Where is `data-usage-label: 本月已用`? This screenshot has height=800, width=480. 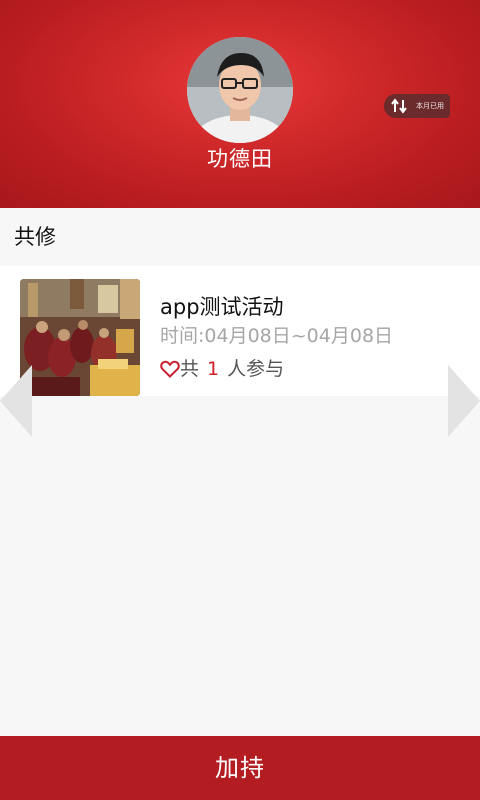
data-usage-label: 本月已用 is located at coordinates (430, 106).